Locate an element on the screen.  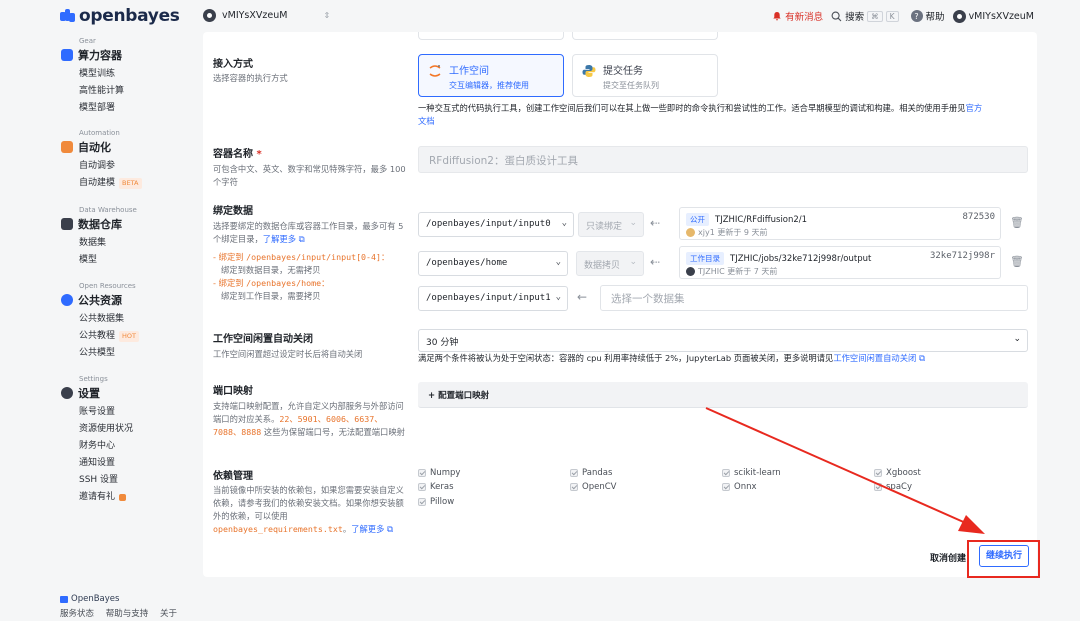
dep-name: Pillow is located at coordinates (442, 502).